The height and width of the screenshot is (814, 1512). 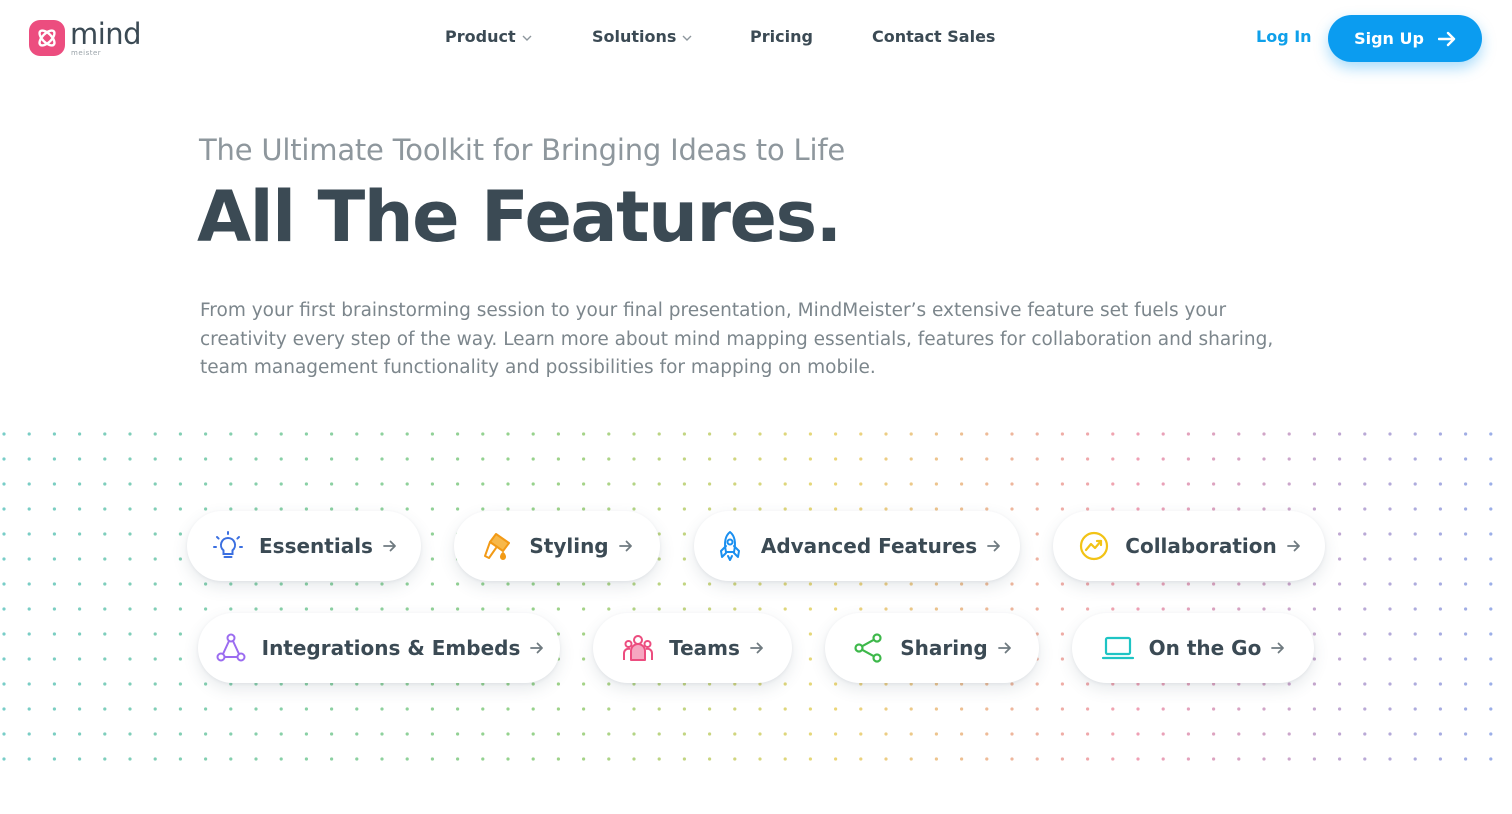 I want to click on logo-word: mind, so click(x=106, y=34).